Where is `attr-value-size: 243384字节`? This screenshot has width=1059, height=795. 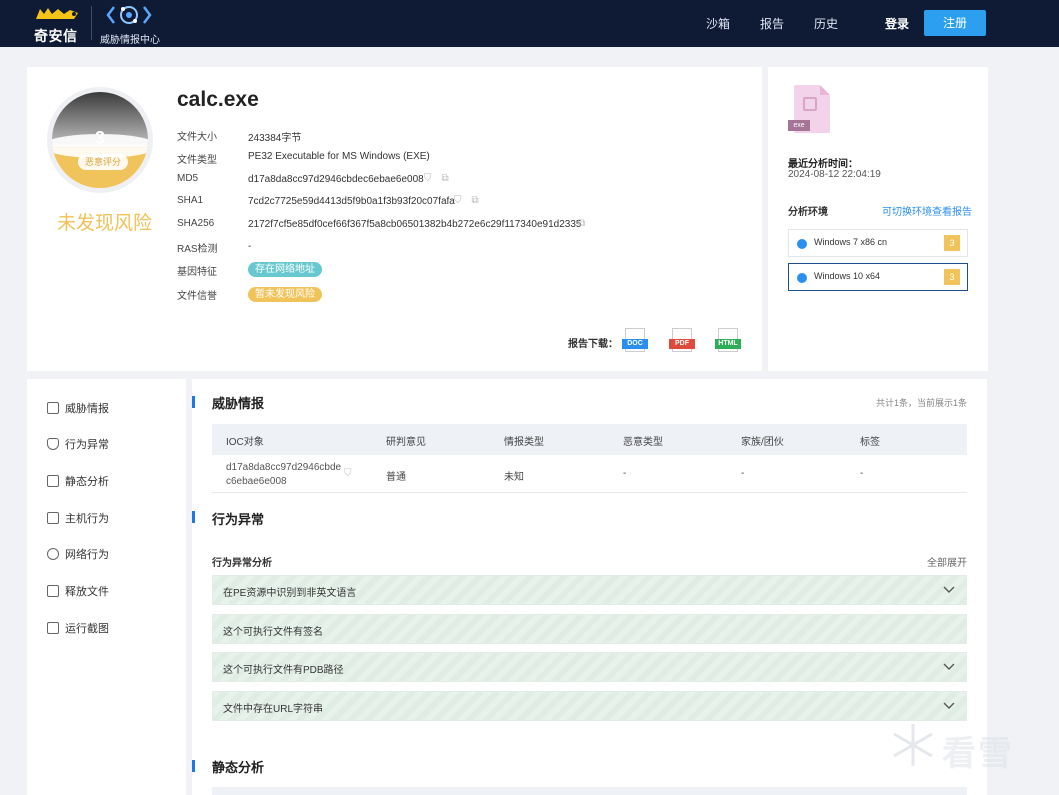
attr-value-size: 243384字节 is located at coordinates (275, 138).